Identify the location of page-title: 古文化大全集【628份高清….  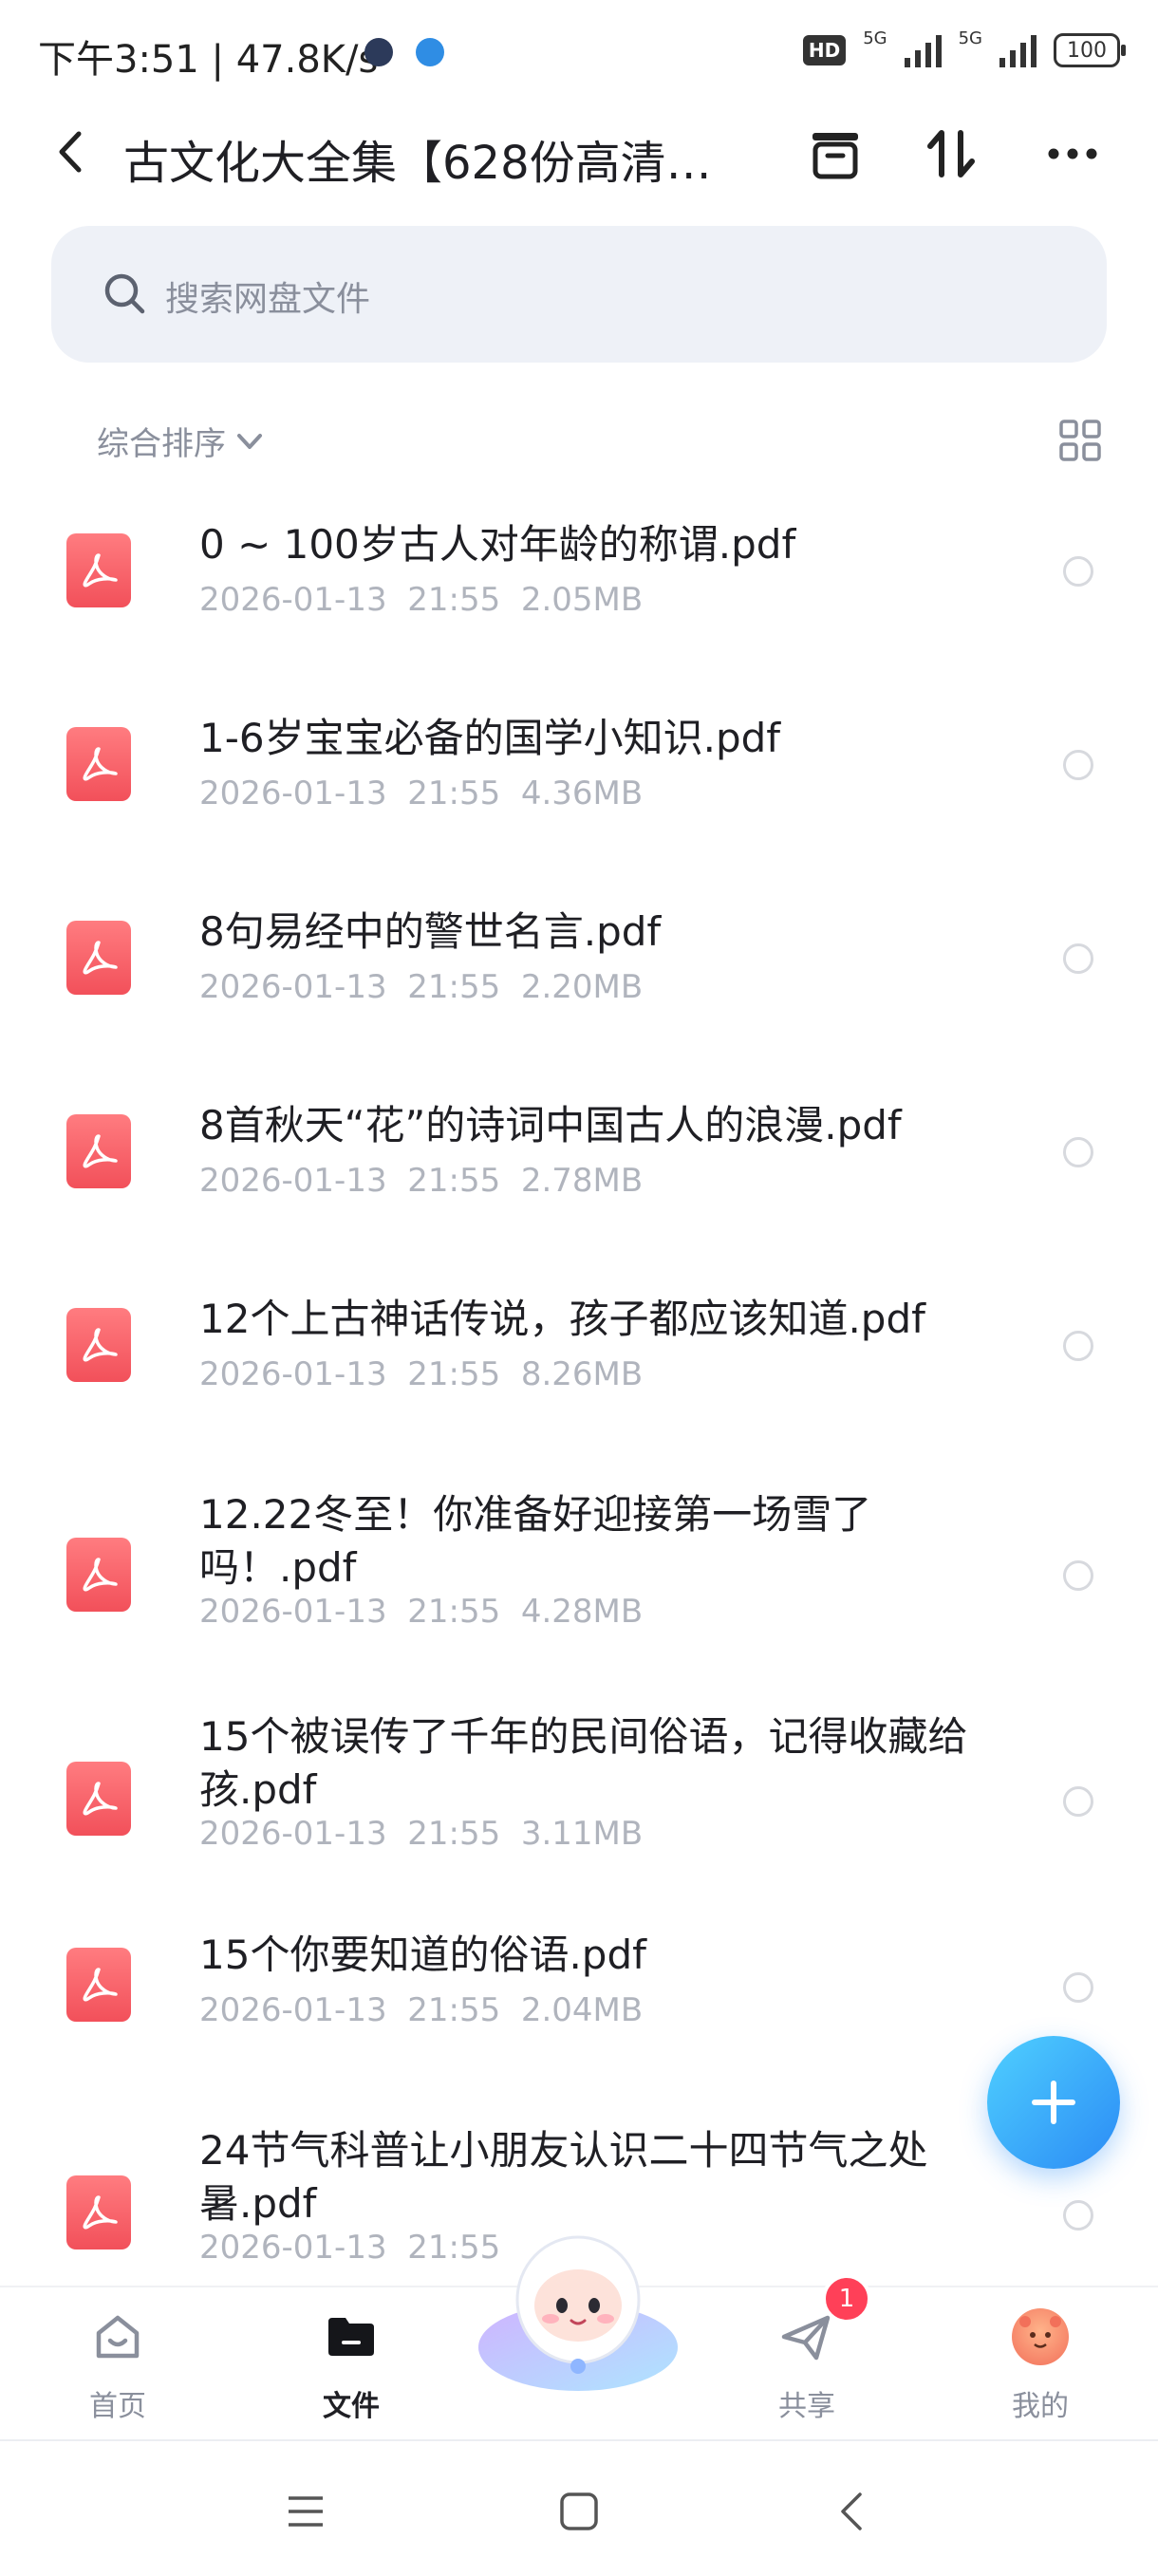
(417, 164).